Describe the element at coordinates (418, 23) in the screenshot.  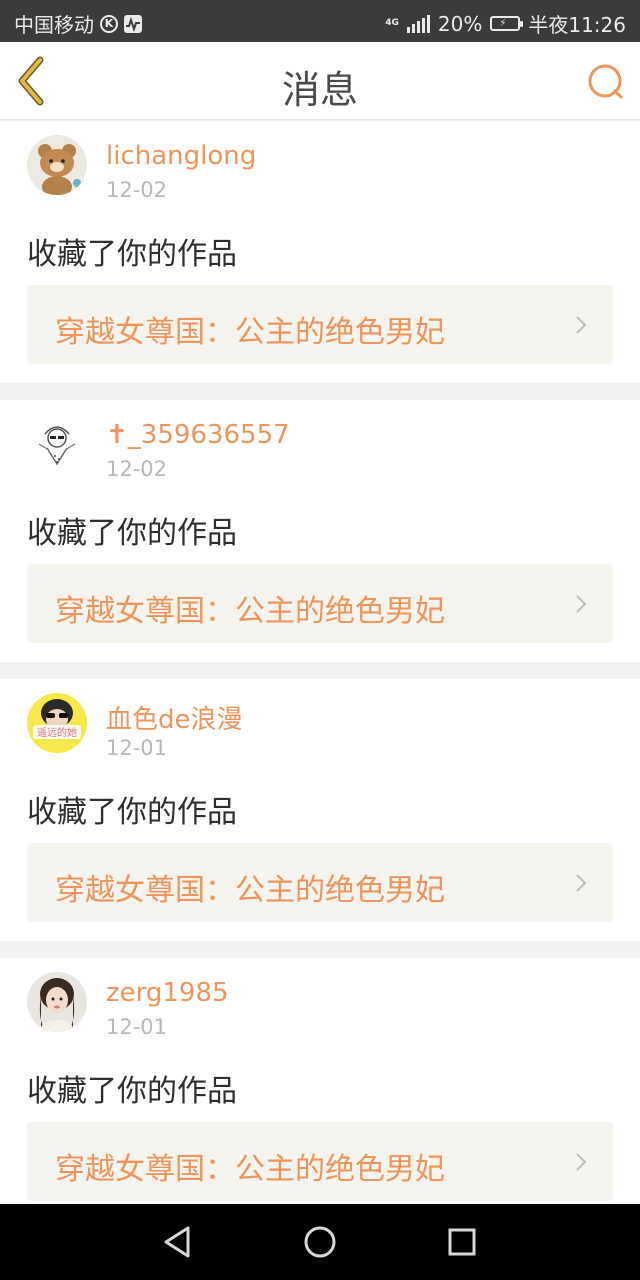
I see `signal-icon` at that location.